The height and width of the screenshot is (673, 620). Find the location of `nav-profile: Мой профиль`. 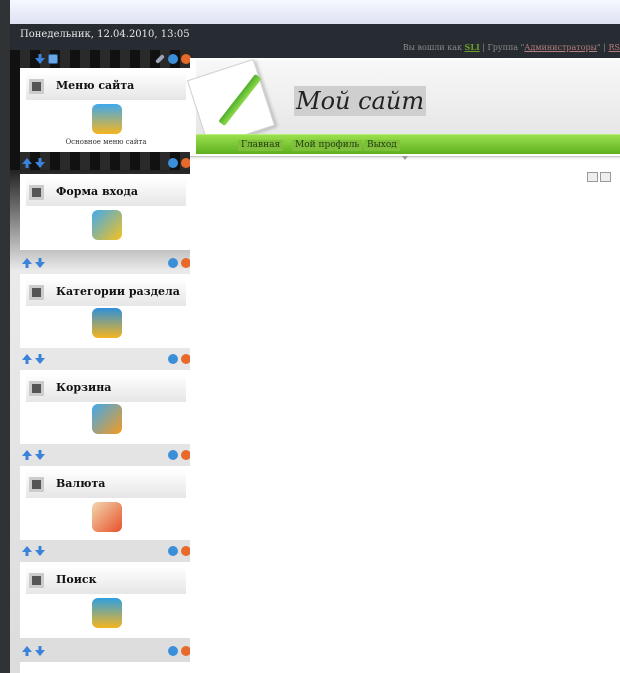

nav-profile: Мой профиль is located at coordinates (327, 145).